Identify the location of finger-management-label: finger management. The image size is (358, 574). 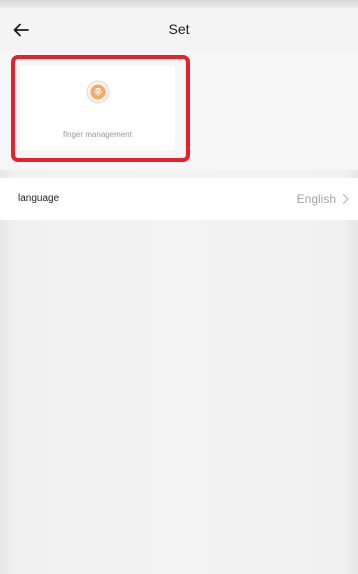
(97, 134).